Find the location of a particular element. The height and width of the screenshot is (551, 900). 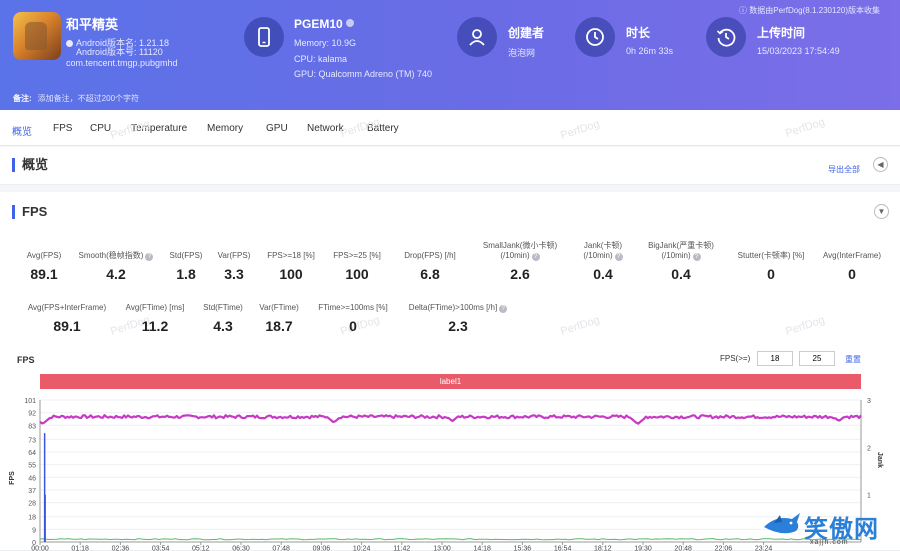

x-tick-label: 15:36 is located at coordinates (523, 548).